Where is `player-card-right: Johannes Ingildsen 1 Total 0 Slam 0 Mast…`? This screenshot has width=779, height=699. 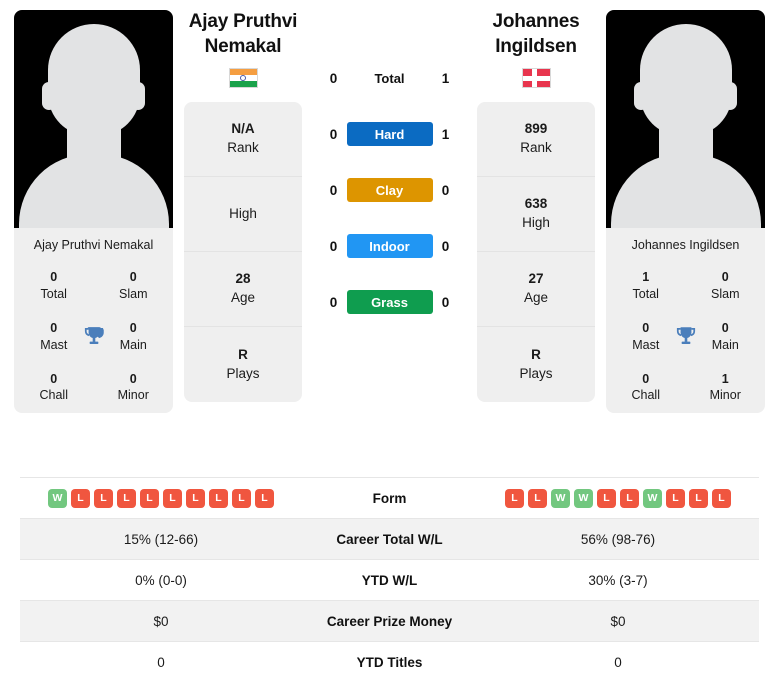 player-card-right: Johannes Ingildsen 1 Total 0 Slam 0 Mast… is located at coordinates (686, 212).